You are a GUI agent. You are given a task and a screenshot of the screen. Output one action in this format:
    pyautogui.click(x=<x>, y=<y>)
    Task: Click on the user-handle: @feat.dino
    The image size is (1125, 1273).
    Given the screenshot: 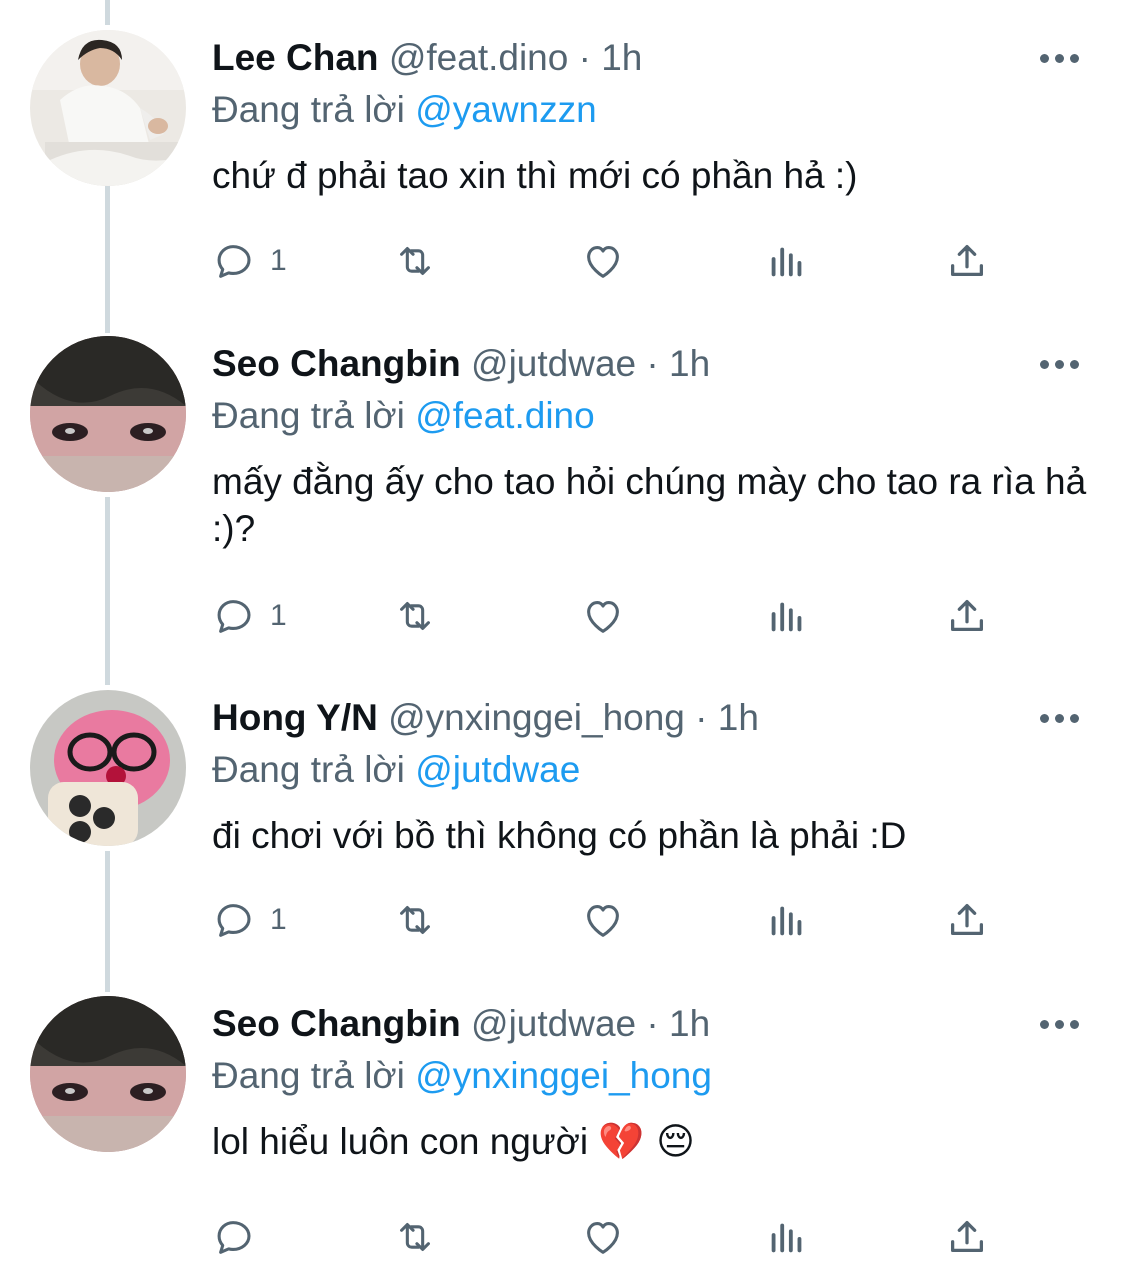 What is the action you would take?
    pyautogui.click(x=479, y=57)
    